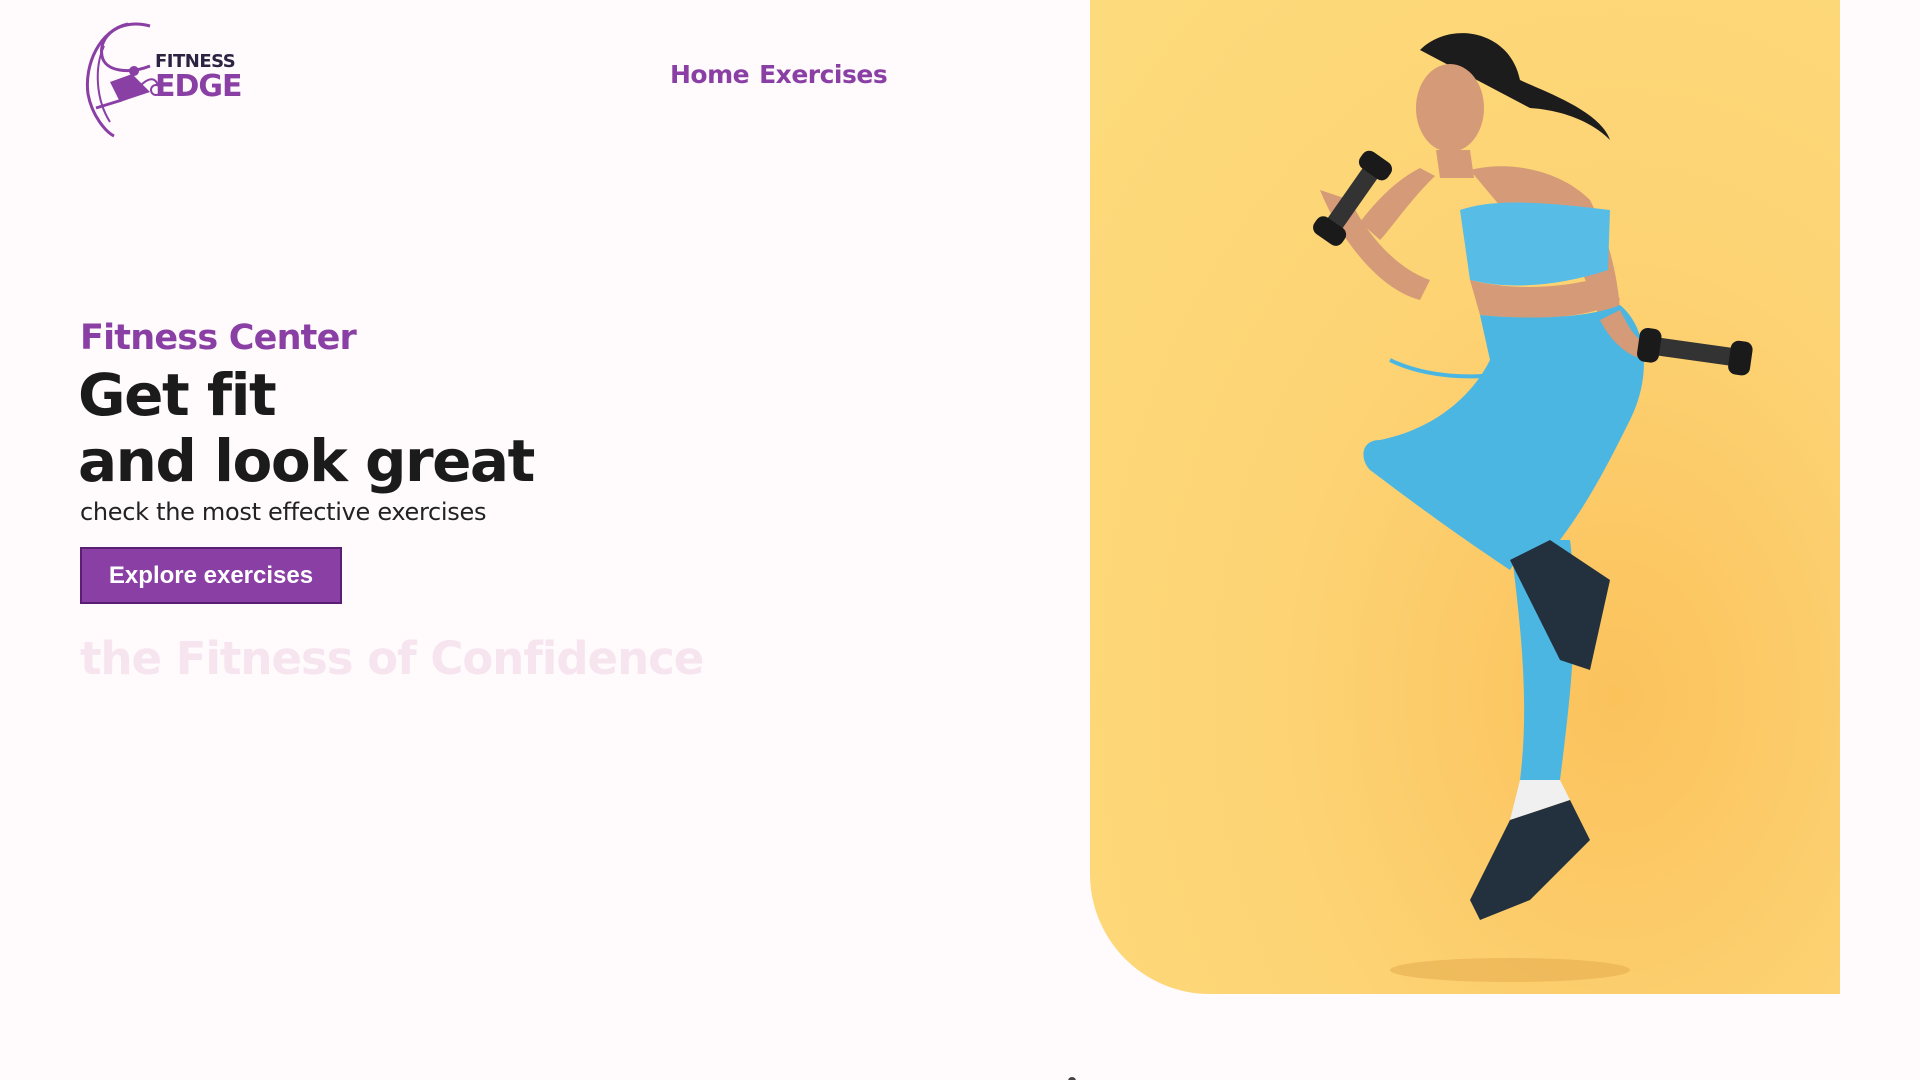  What do you see at coordinates (710, 74) in the screenshot?
I see `nav-link-home: Home` at bounding box center [710, 74].